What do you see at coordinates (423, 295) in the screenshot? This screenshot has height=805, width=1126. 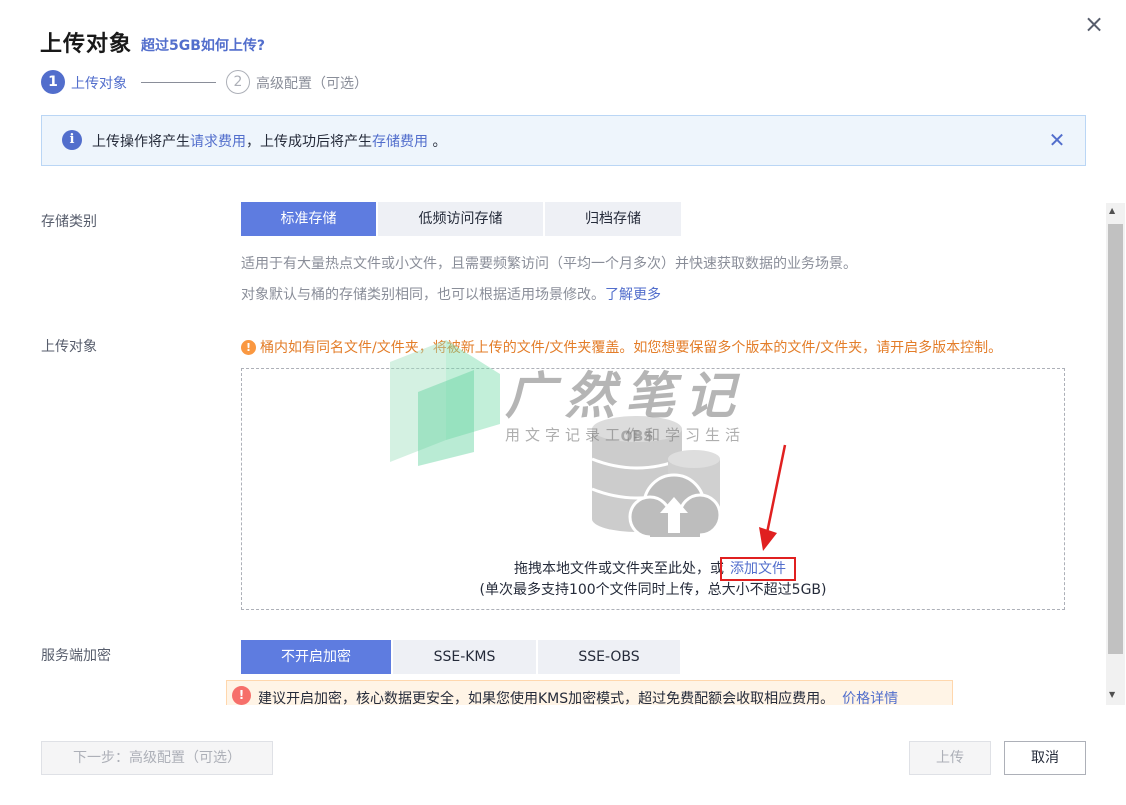 I see `storage-class-note-text: 对象默认与桶的存储类别相同，也可以根据适用场景修改。` at bounding box center [423, 295].